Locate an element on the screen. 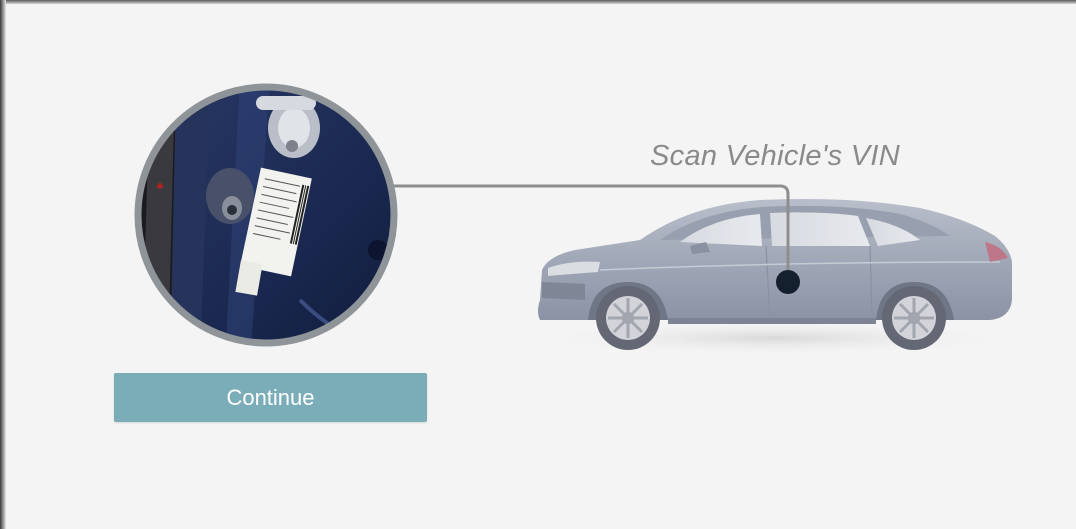 This screenshot has height=529, width=1076. car-illustration is located at coordinates (775, 277).